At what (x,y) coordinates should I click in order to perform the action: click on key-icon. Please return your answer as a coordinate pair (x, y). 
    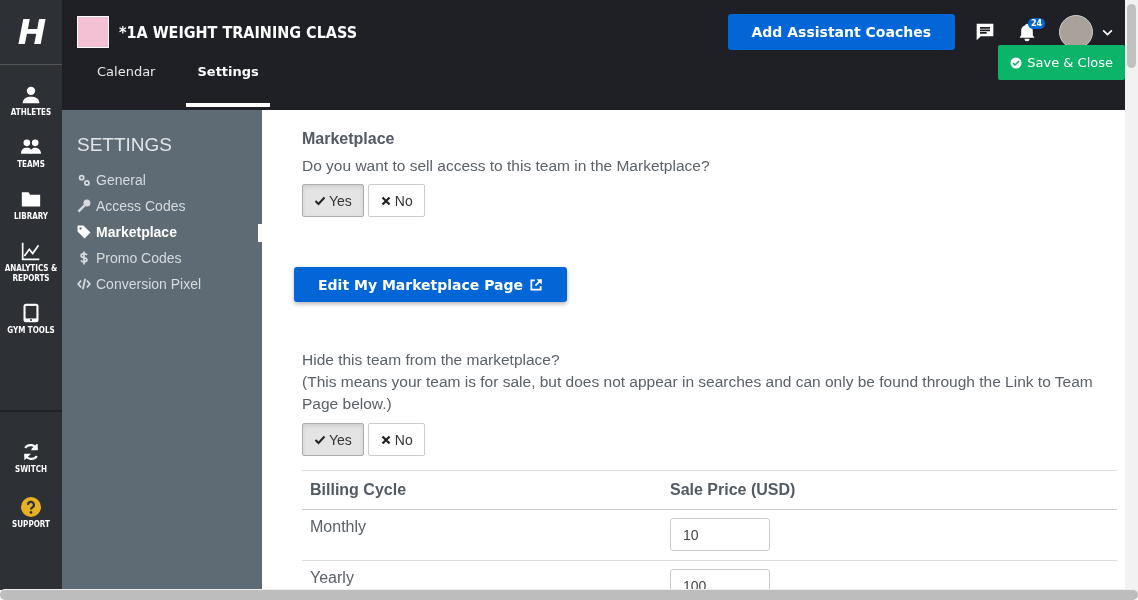
    Looking at the image, I should click on (84, 206).